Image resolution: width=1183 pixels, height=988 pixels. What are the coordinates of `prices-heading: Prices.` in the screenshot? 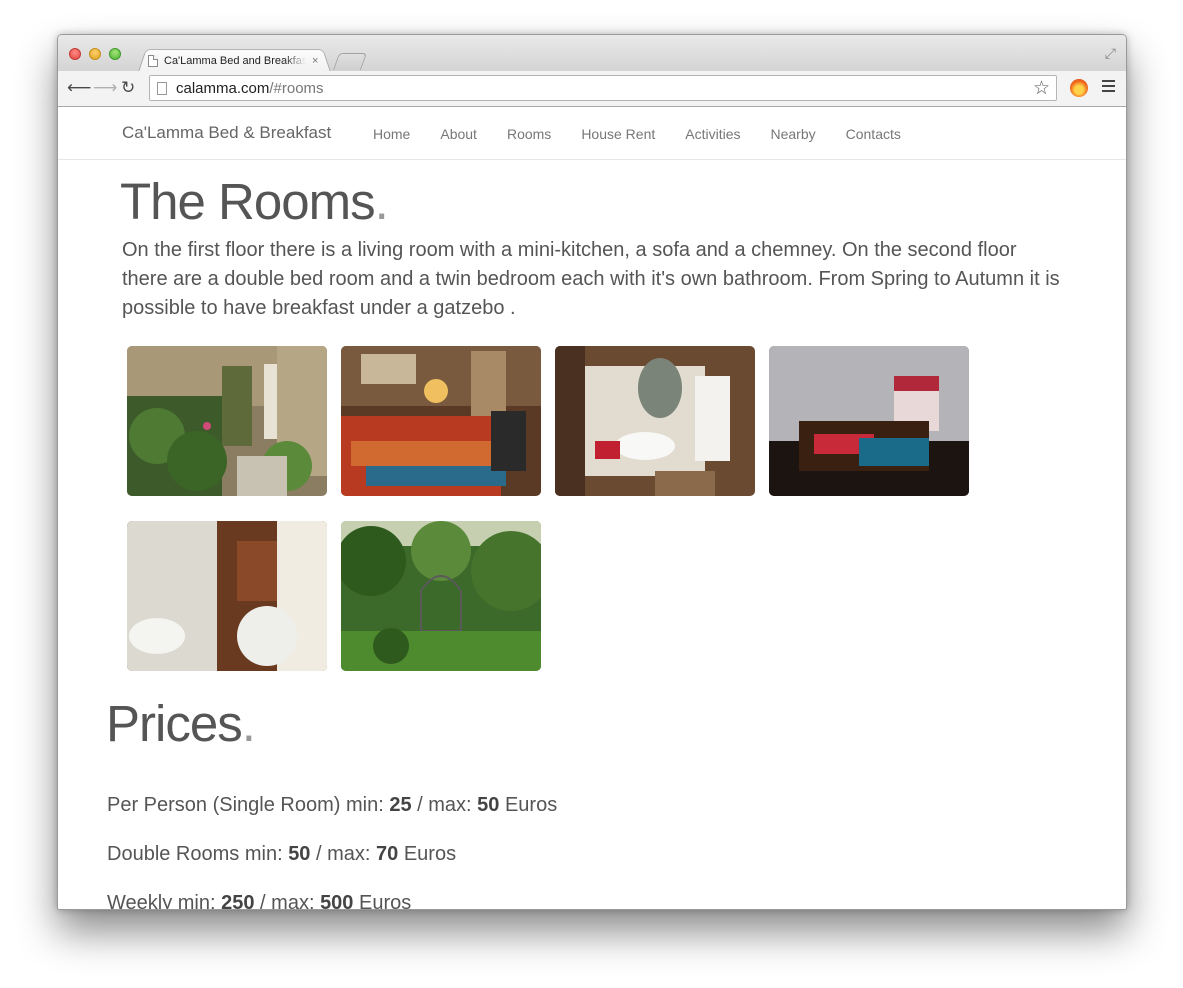 It's located at (181, 723).